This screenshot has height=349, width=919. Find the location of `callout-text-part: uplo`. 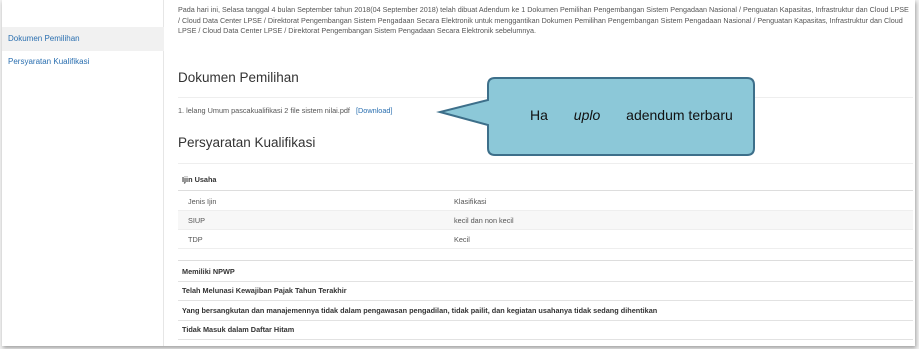

callout-text-part: uplo is located at coordinates (587, 115).